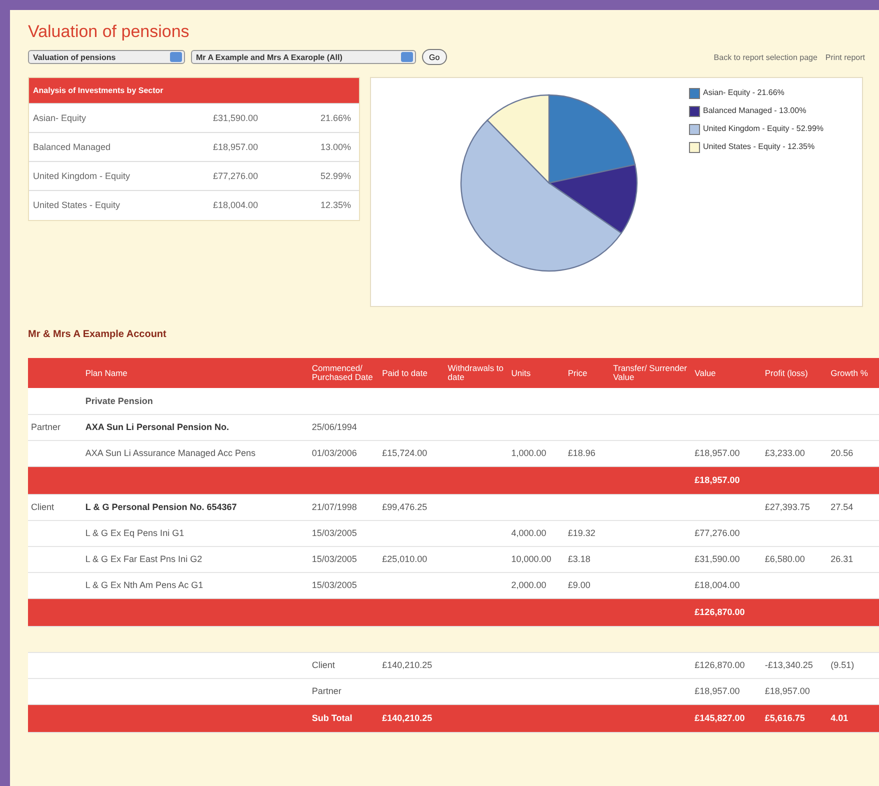 This screenshot has width=879, height=786. I want to click on table-cell: 21/07/1998, so click(334, 507).